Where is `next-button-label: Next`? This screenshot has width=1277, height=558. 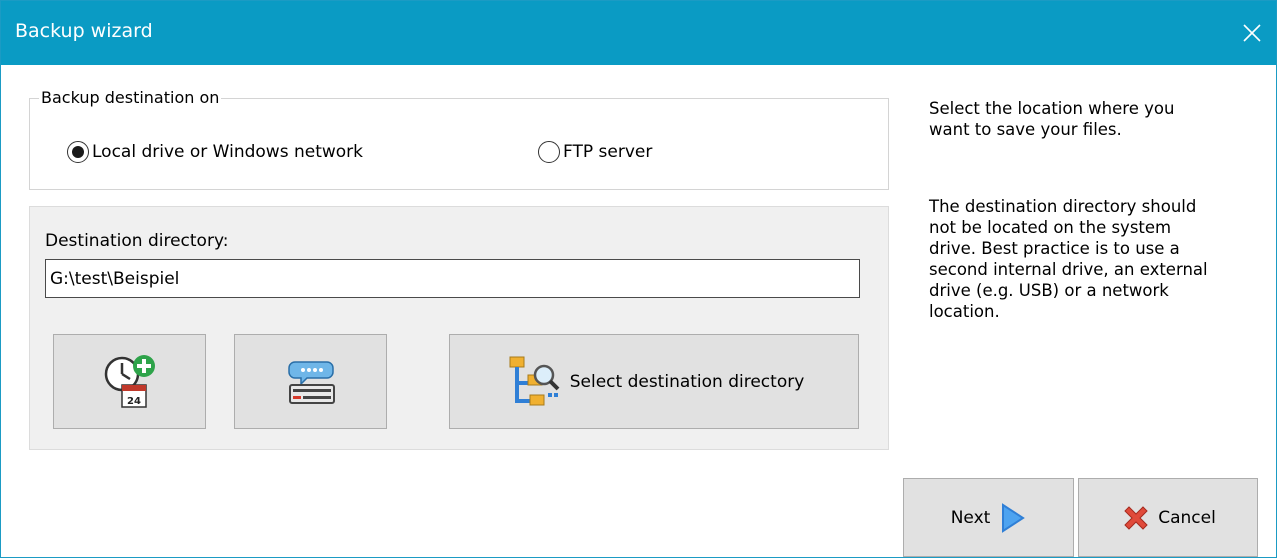
next-button-label: Next is located at coordinates (970, 517).